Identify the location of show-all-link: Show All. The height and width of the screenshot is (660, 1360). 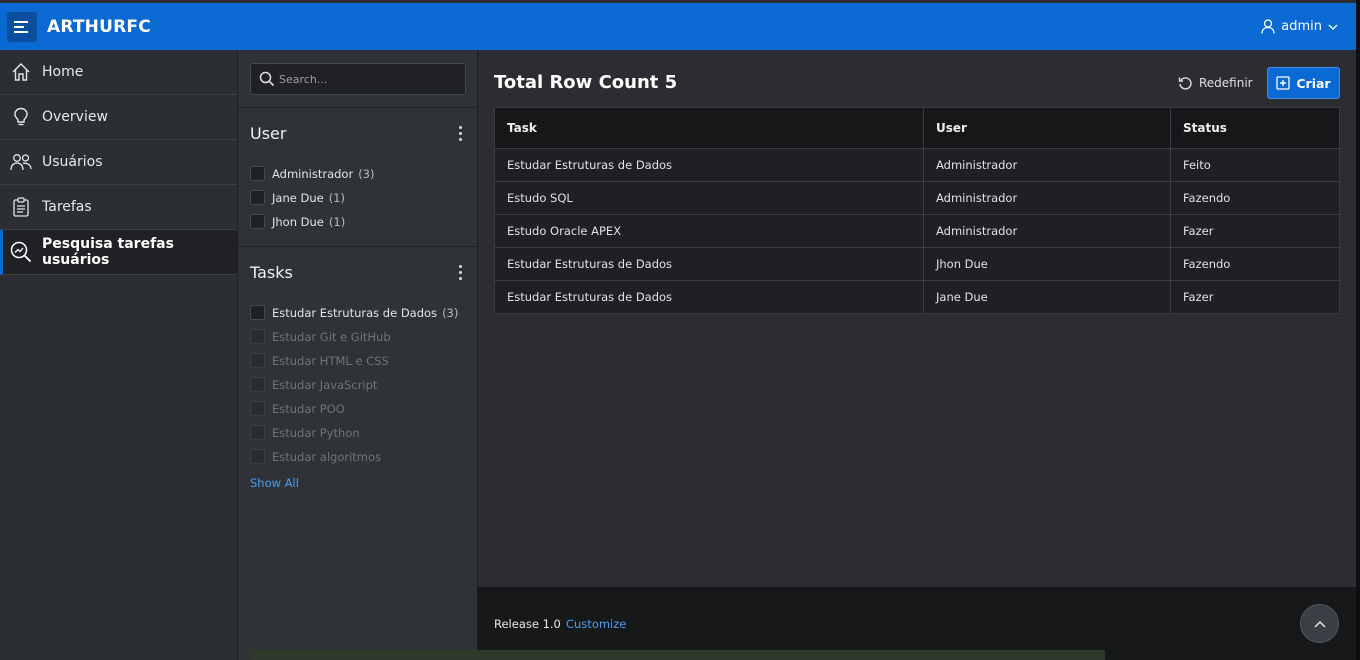
(274, 483).